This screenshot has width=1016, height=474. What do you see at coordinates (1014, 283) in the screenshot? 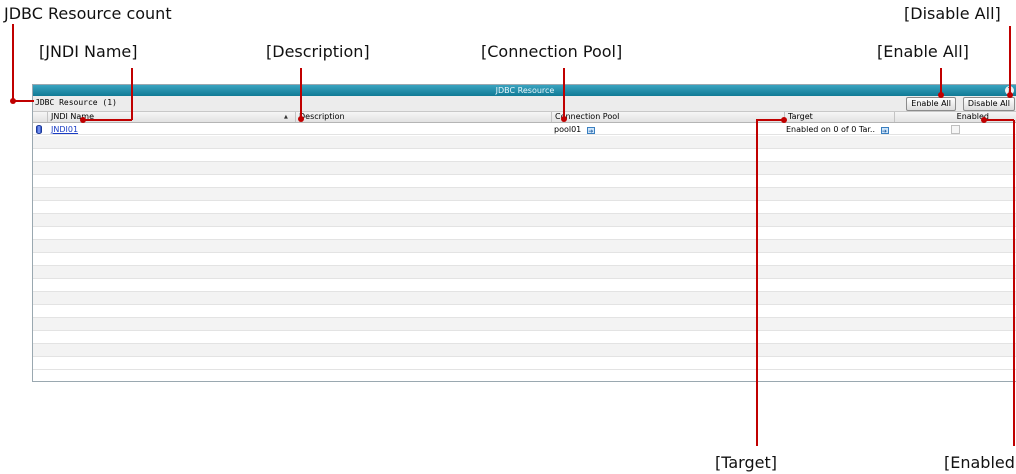
I see `leader-enabled-vertical` at bounding box center [1014, 283].